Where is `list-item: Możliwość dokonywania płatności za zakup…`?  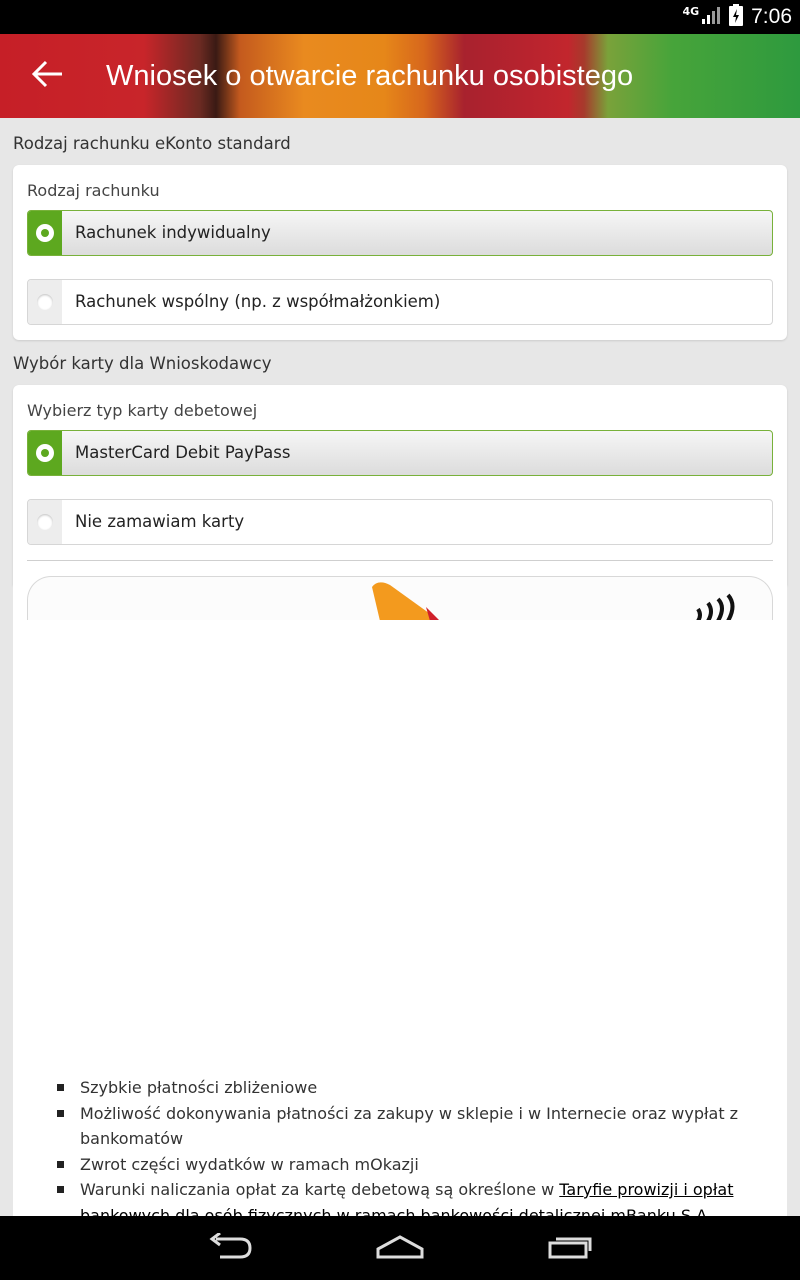 list-item: Możliwość dokonywania płatności za zakup… is located at coordinates (400, 1126).